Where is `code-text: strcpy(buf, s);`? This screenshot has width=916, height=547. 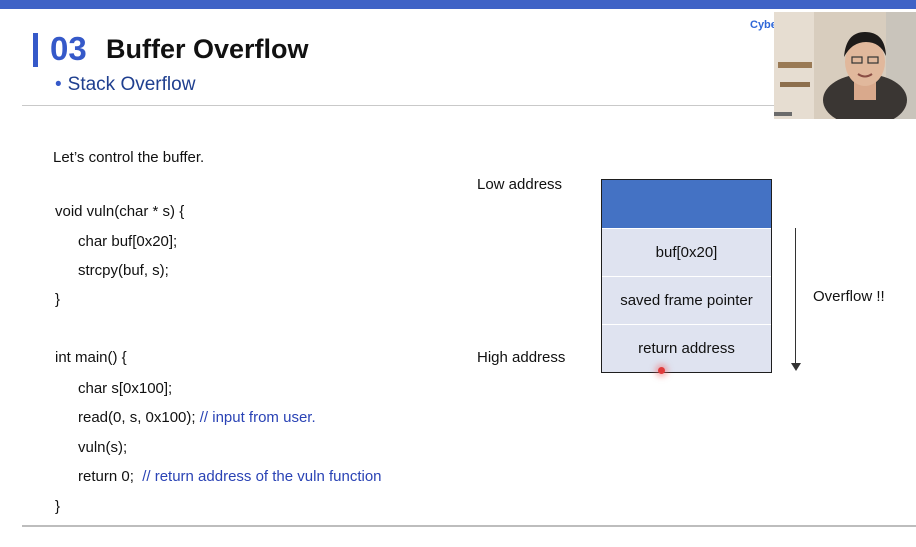
code-text: strcpy(buf, s); is located at coordinates (123, 270).